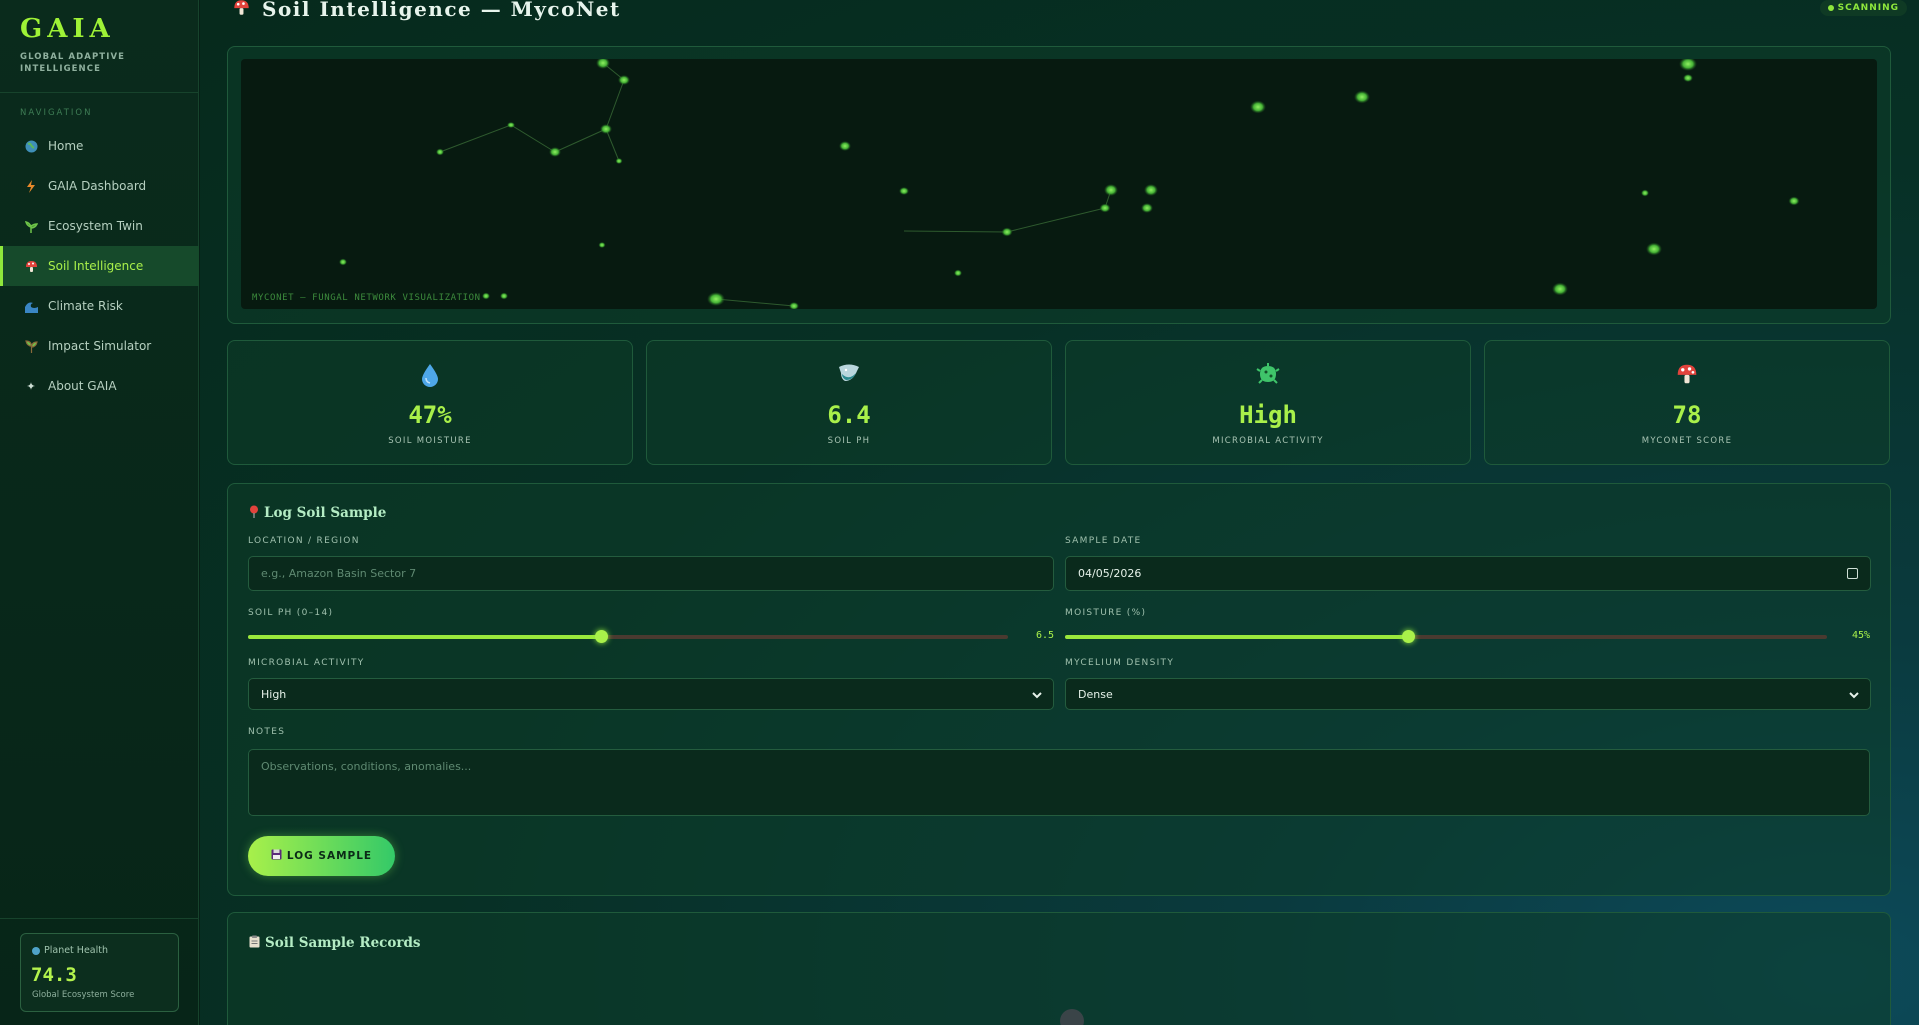 Image resolution: width=1919 pixels, height=1025 pixels. What do you see at coordinates (430, 378) in the screenshot?
I see `droplet-icon` at bounding box center [430, 378].